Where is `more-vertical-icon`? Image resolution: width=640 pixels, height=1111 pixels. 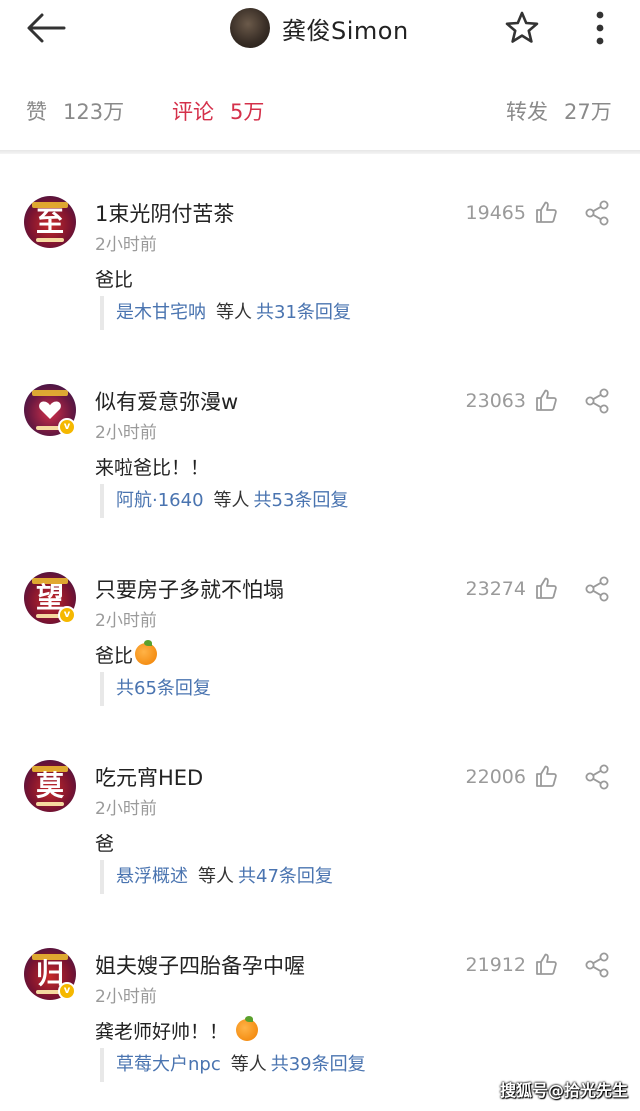
more-vertical-icon is located at coordinates (600, 28).